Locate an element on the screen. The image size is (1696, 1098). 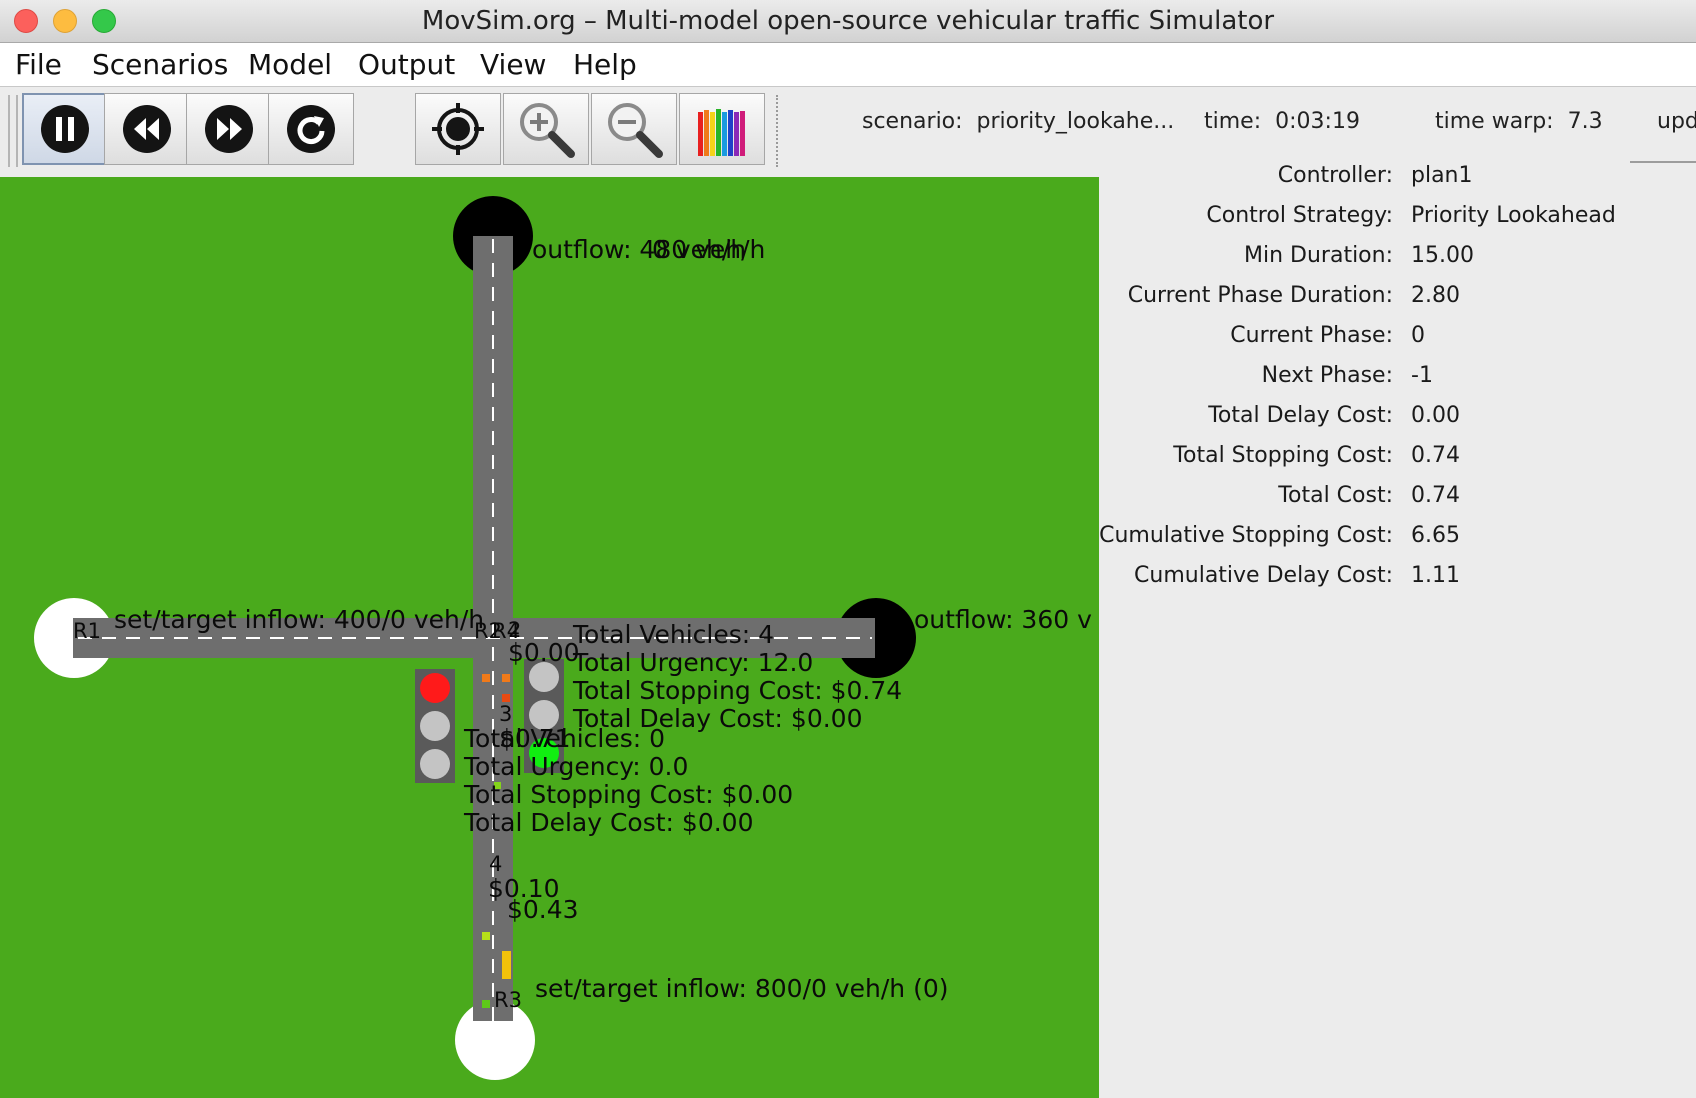
center-target-icon is located at coordinates (458, 129).